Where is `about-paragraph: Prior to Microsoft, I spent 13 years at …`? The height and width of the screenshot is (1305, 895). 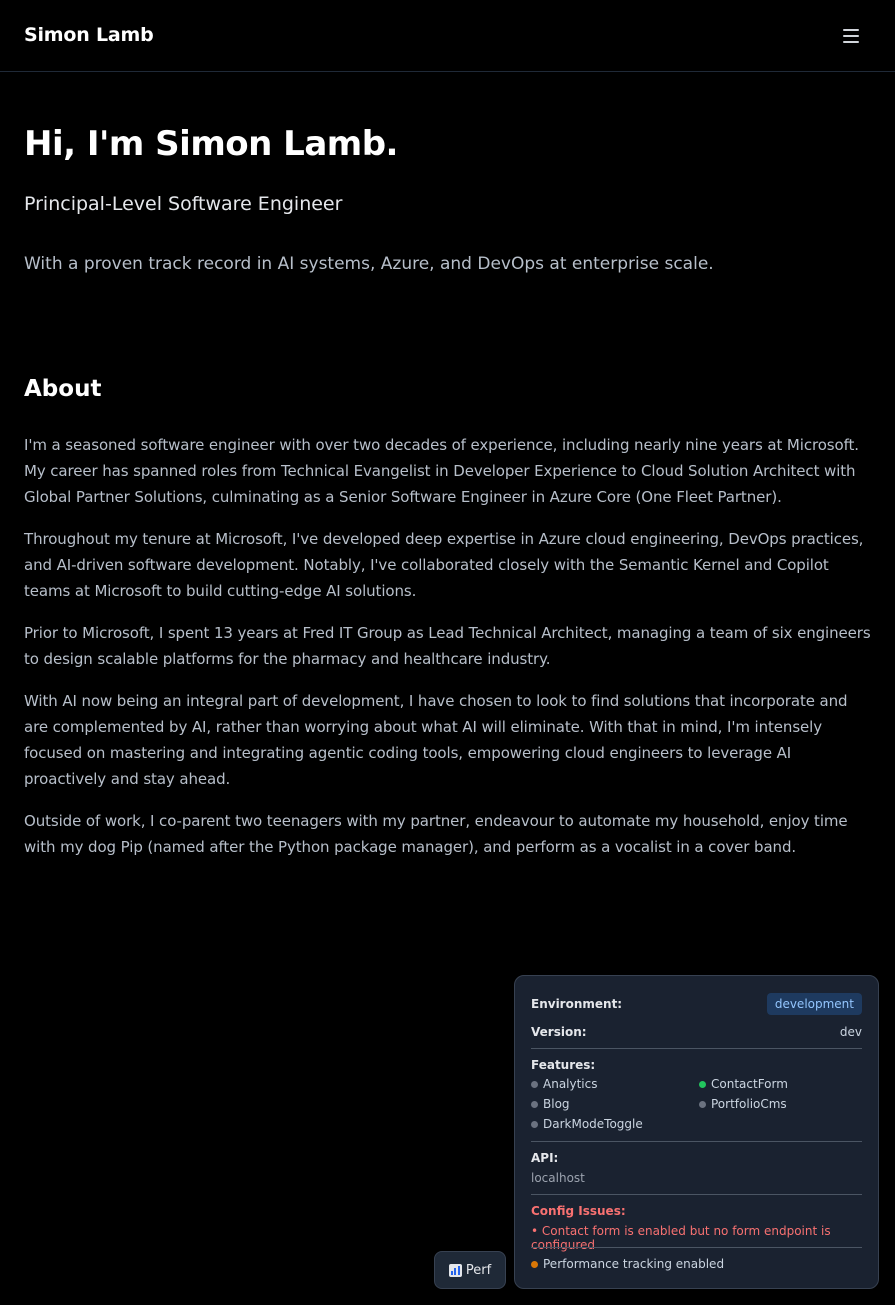 about-paragraph: Prior to Microsoft, I spent 13 years at … is located at coordinates (447, 646).